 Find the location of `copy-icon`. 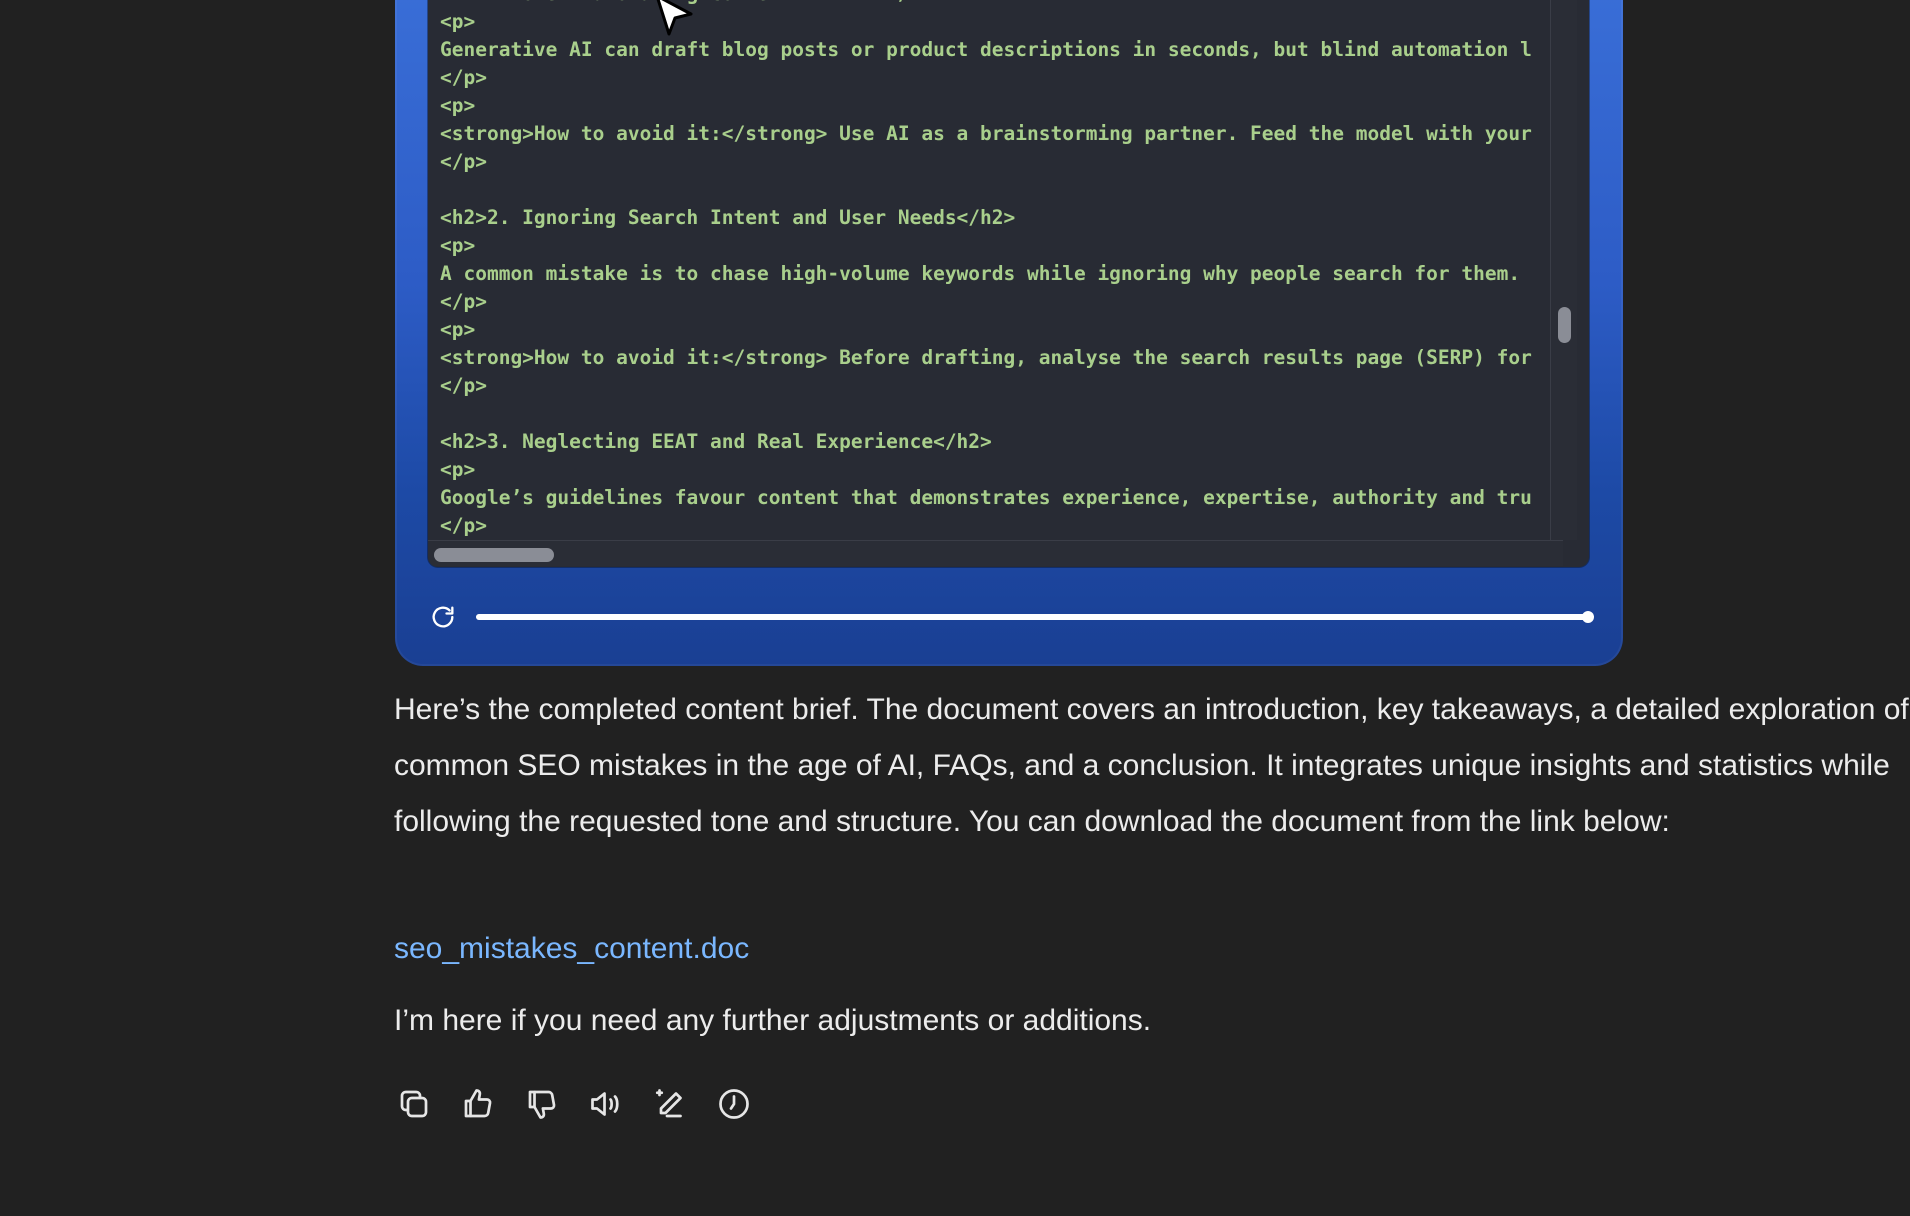

copy-icon is located at coordinates (414, 1106).